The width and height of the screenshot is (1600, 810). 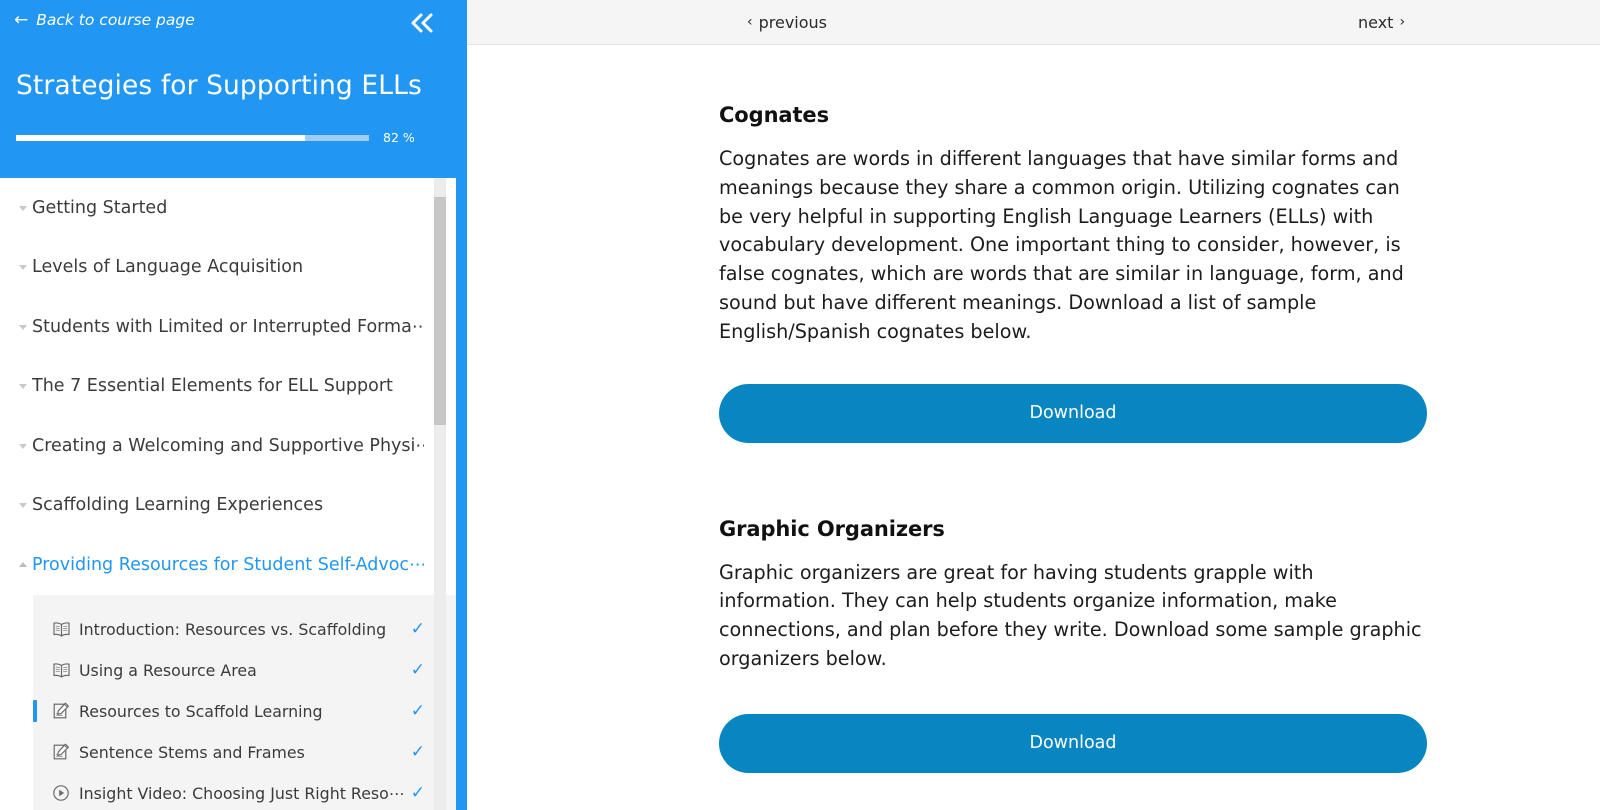 What do you see at coordinates (1028, 22) in the screenshot?
I see `lesson-navigation-bar: ‹ previous next ›` at bounding box center [1028, 22].